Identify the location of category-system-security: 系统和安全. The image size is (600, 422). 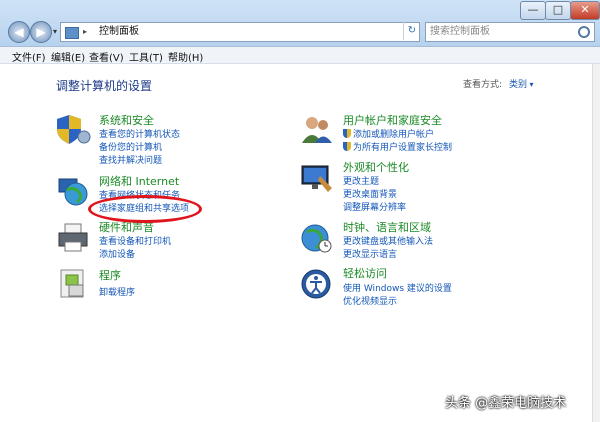
(126, 120).